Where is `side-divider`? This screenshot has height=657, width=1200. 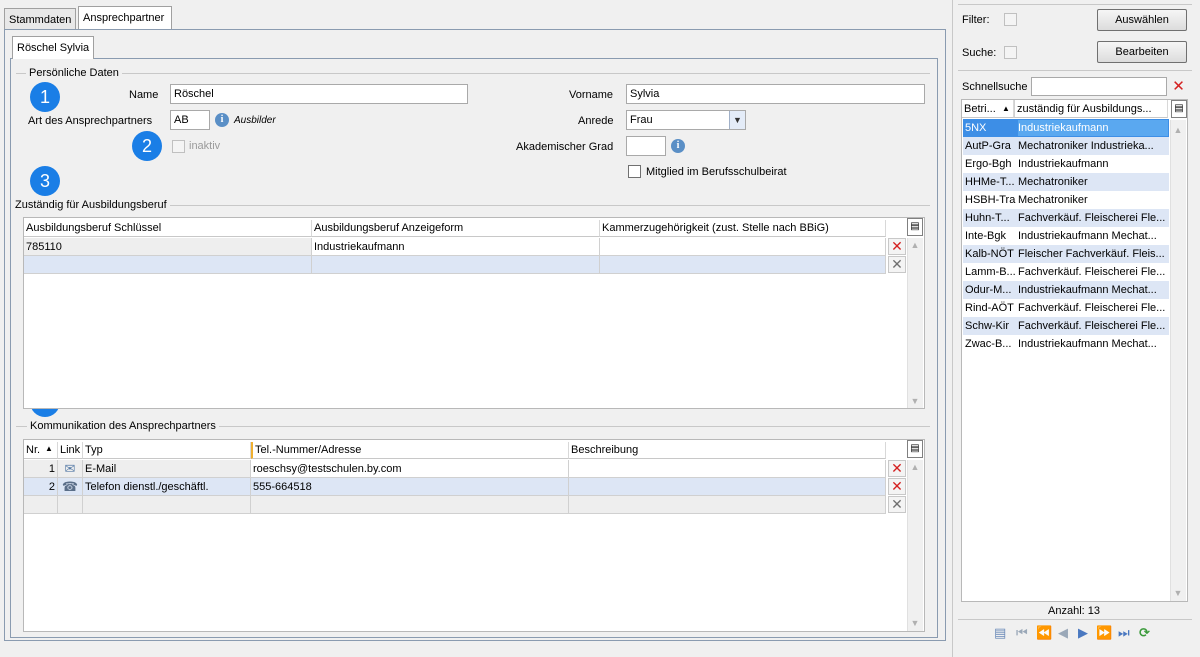 side-divider is located at coordinates (952, 328).